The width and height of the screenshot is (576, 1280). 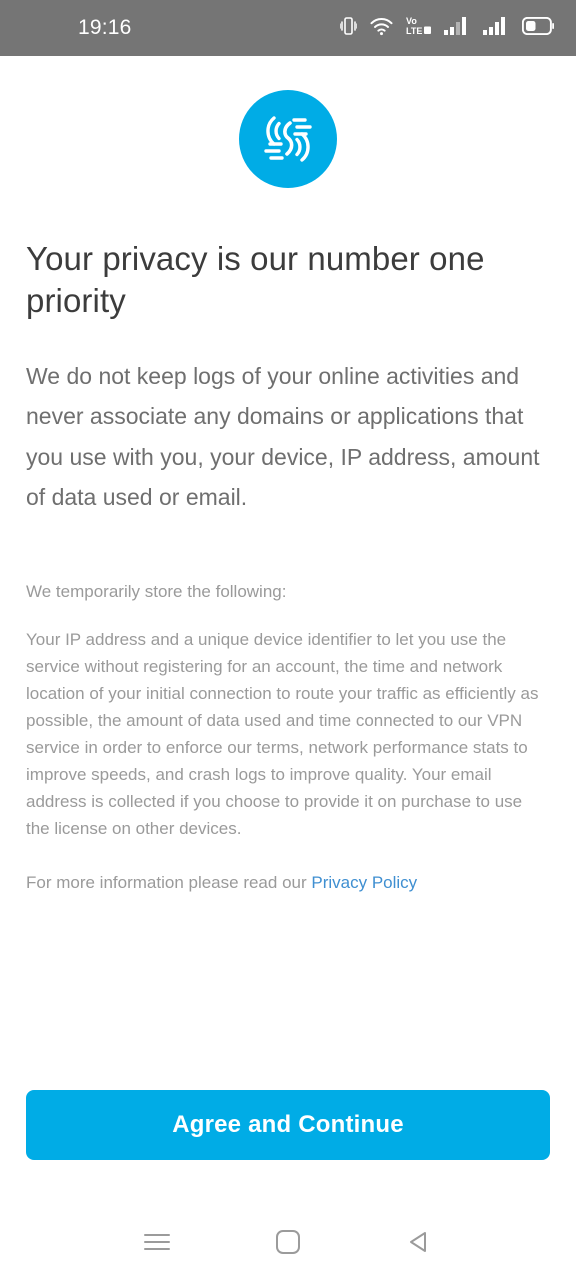 I want to click on status-bar: 19:16 Vo LTE, so click(x=288, y=28).